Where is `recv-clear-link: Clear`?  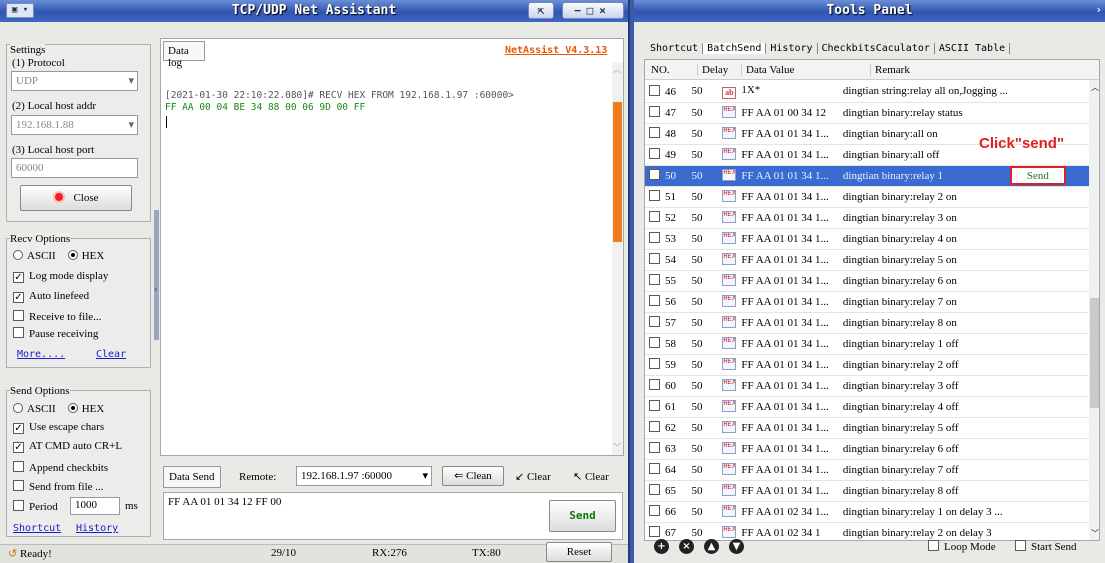 recv-clear-link: Clear is located at coordinates (111, 354).